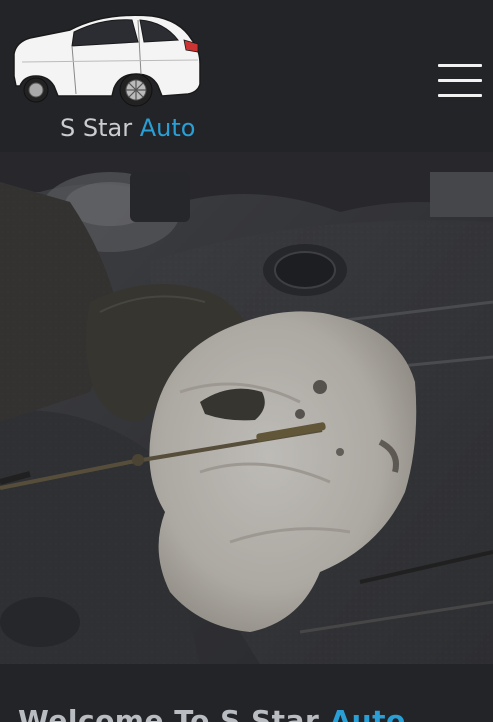 Image resolution: width=493 pixels, height=722 pixels. Describe the element at coordinates (367, 712) in the screenshot. I see `welcome-heading-accent: Auto` at that location.